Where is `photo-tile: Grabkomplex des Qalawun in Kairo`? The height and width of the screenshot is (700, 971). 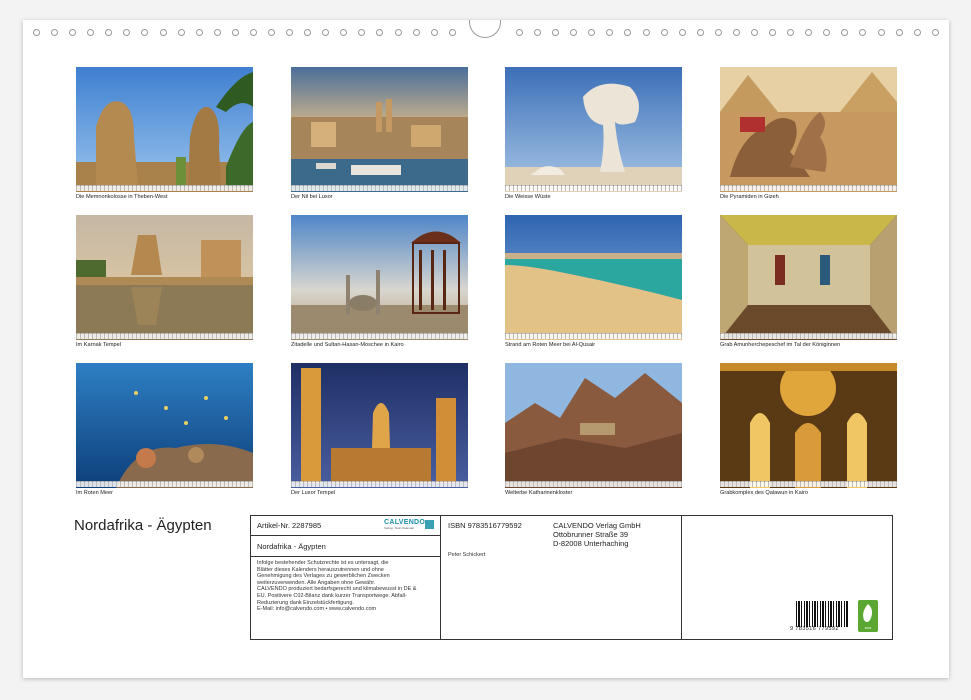
photo-tile: Grabkomplex des Qalawun in Kairo is located at coordinates (808, 430).